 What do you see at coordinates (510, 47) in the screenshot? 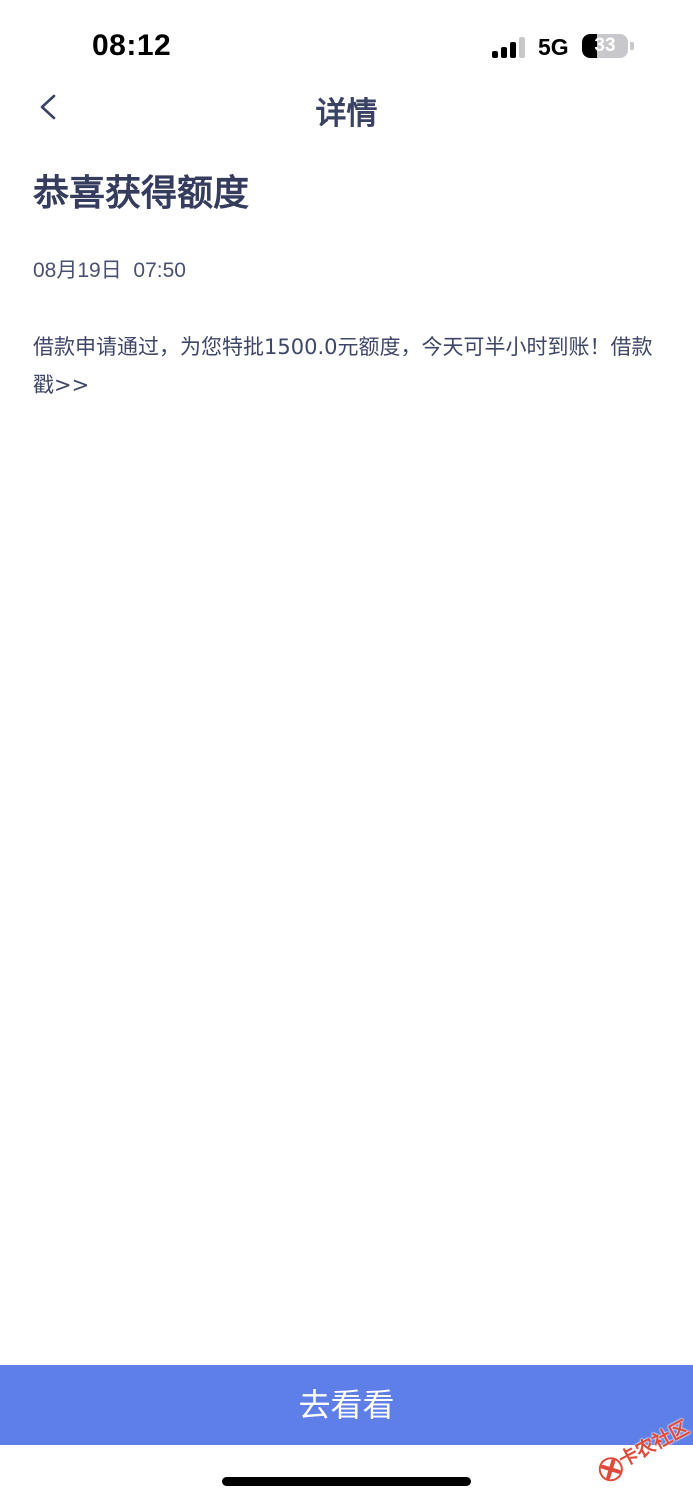
I see `cellular-signal-icon` at bounding box center [510, 47].